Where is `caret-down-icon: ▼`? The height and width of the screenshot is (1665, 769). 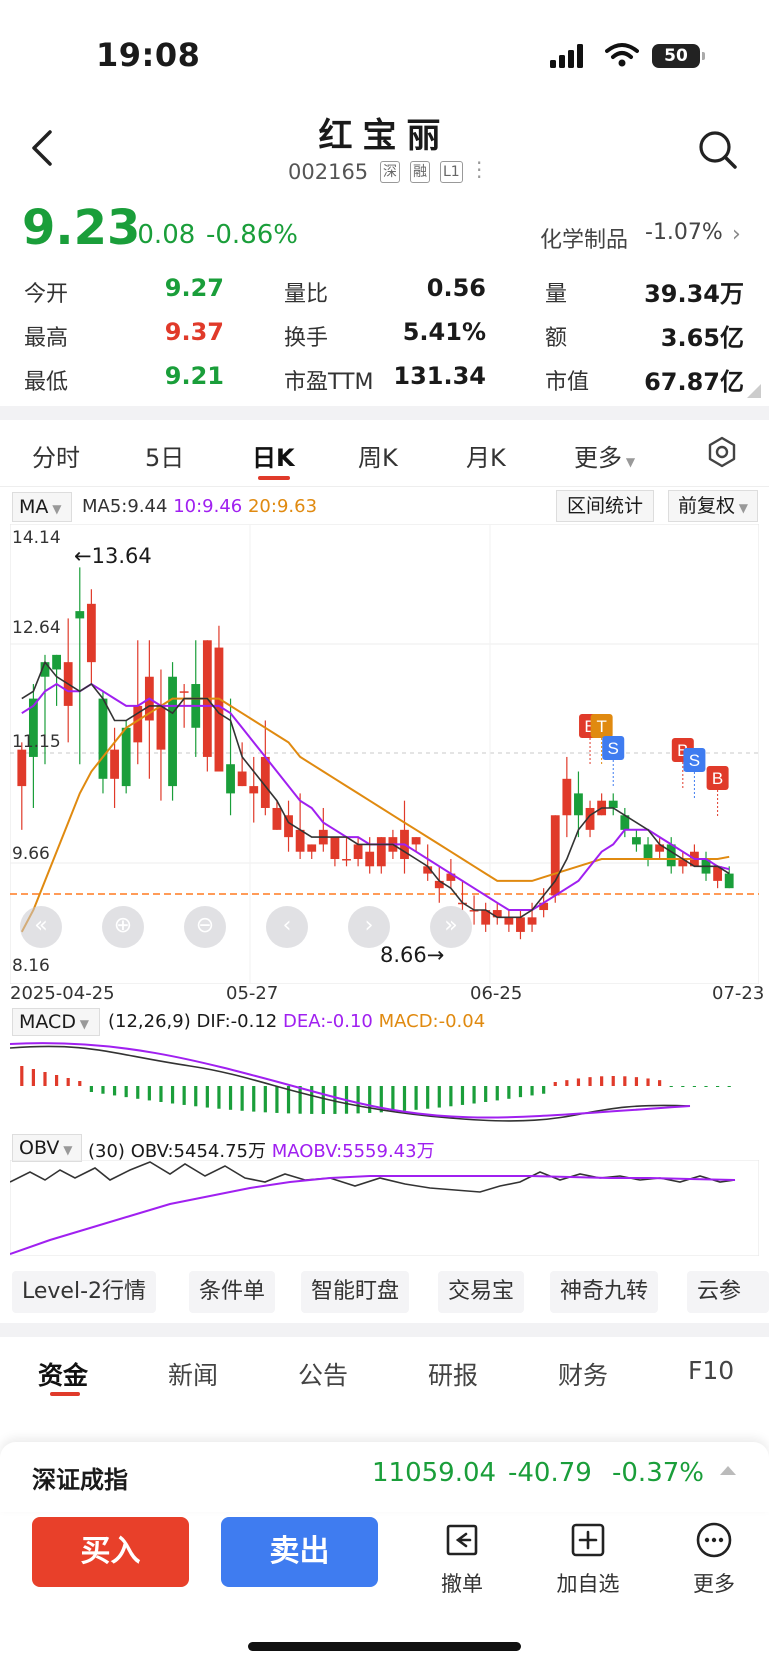 caret-down-icon: ▼ is located at coordinates (741, 508).